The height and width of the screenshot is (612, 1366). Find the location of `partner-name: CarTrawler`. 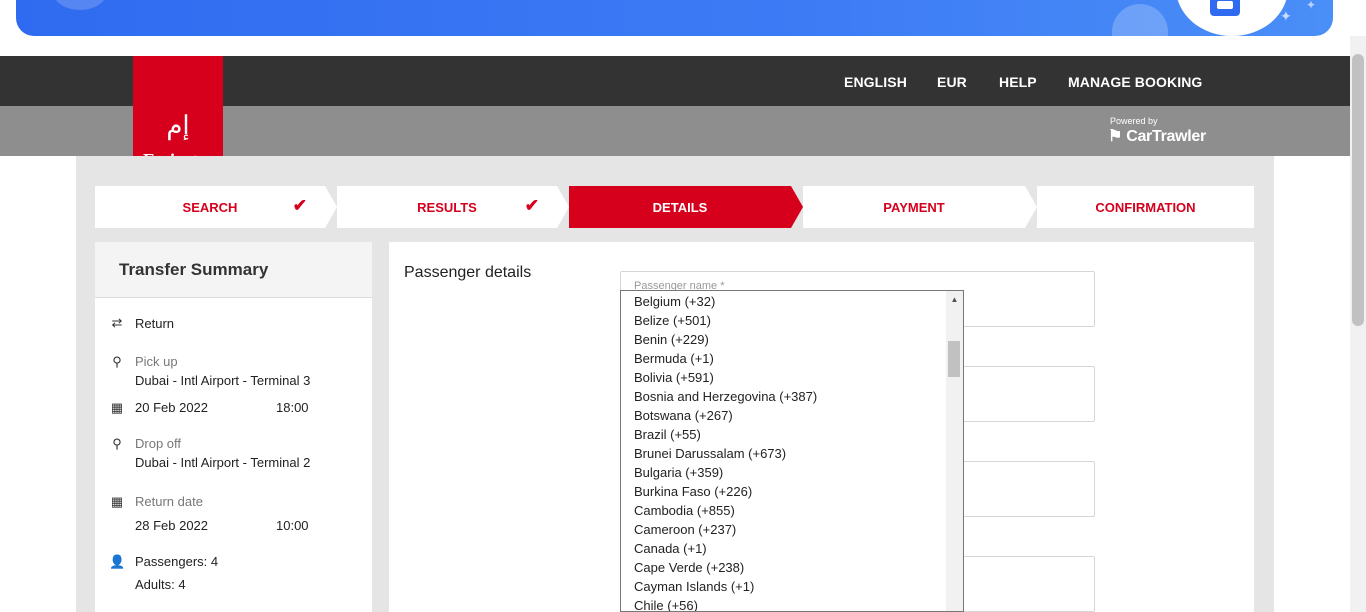

partner-name: CarTrawler is located at coordinates (1166, 136).